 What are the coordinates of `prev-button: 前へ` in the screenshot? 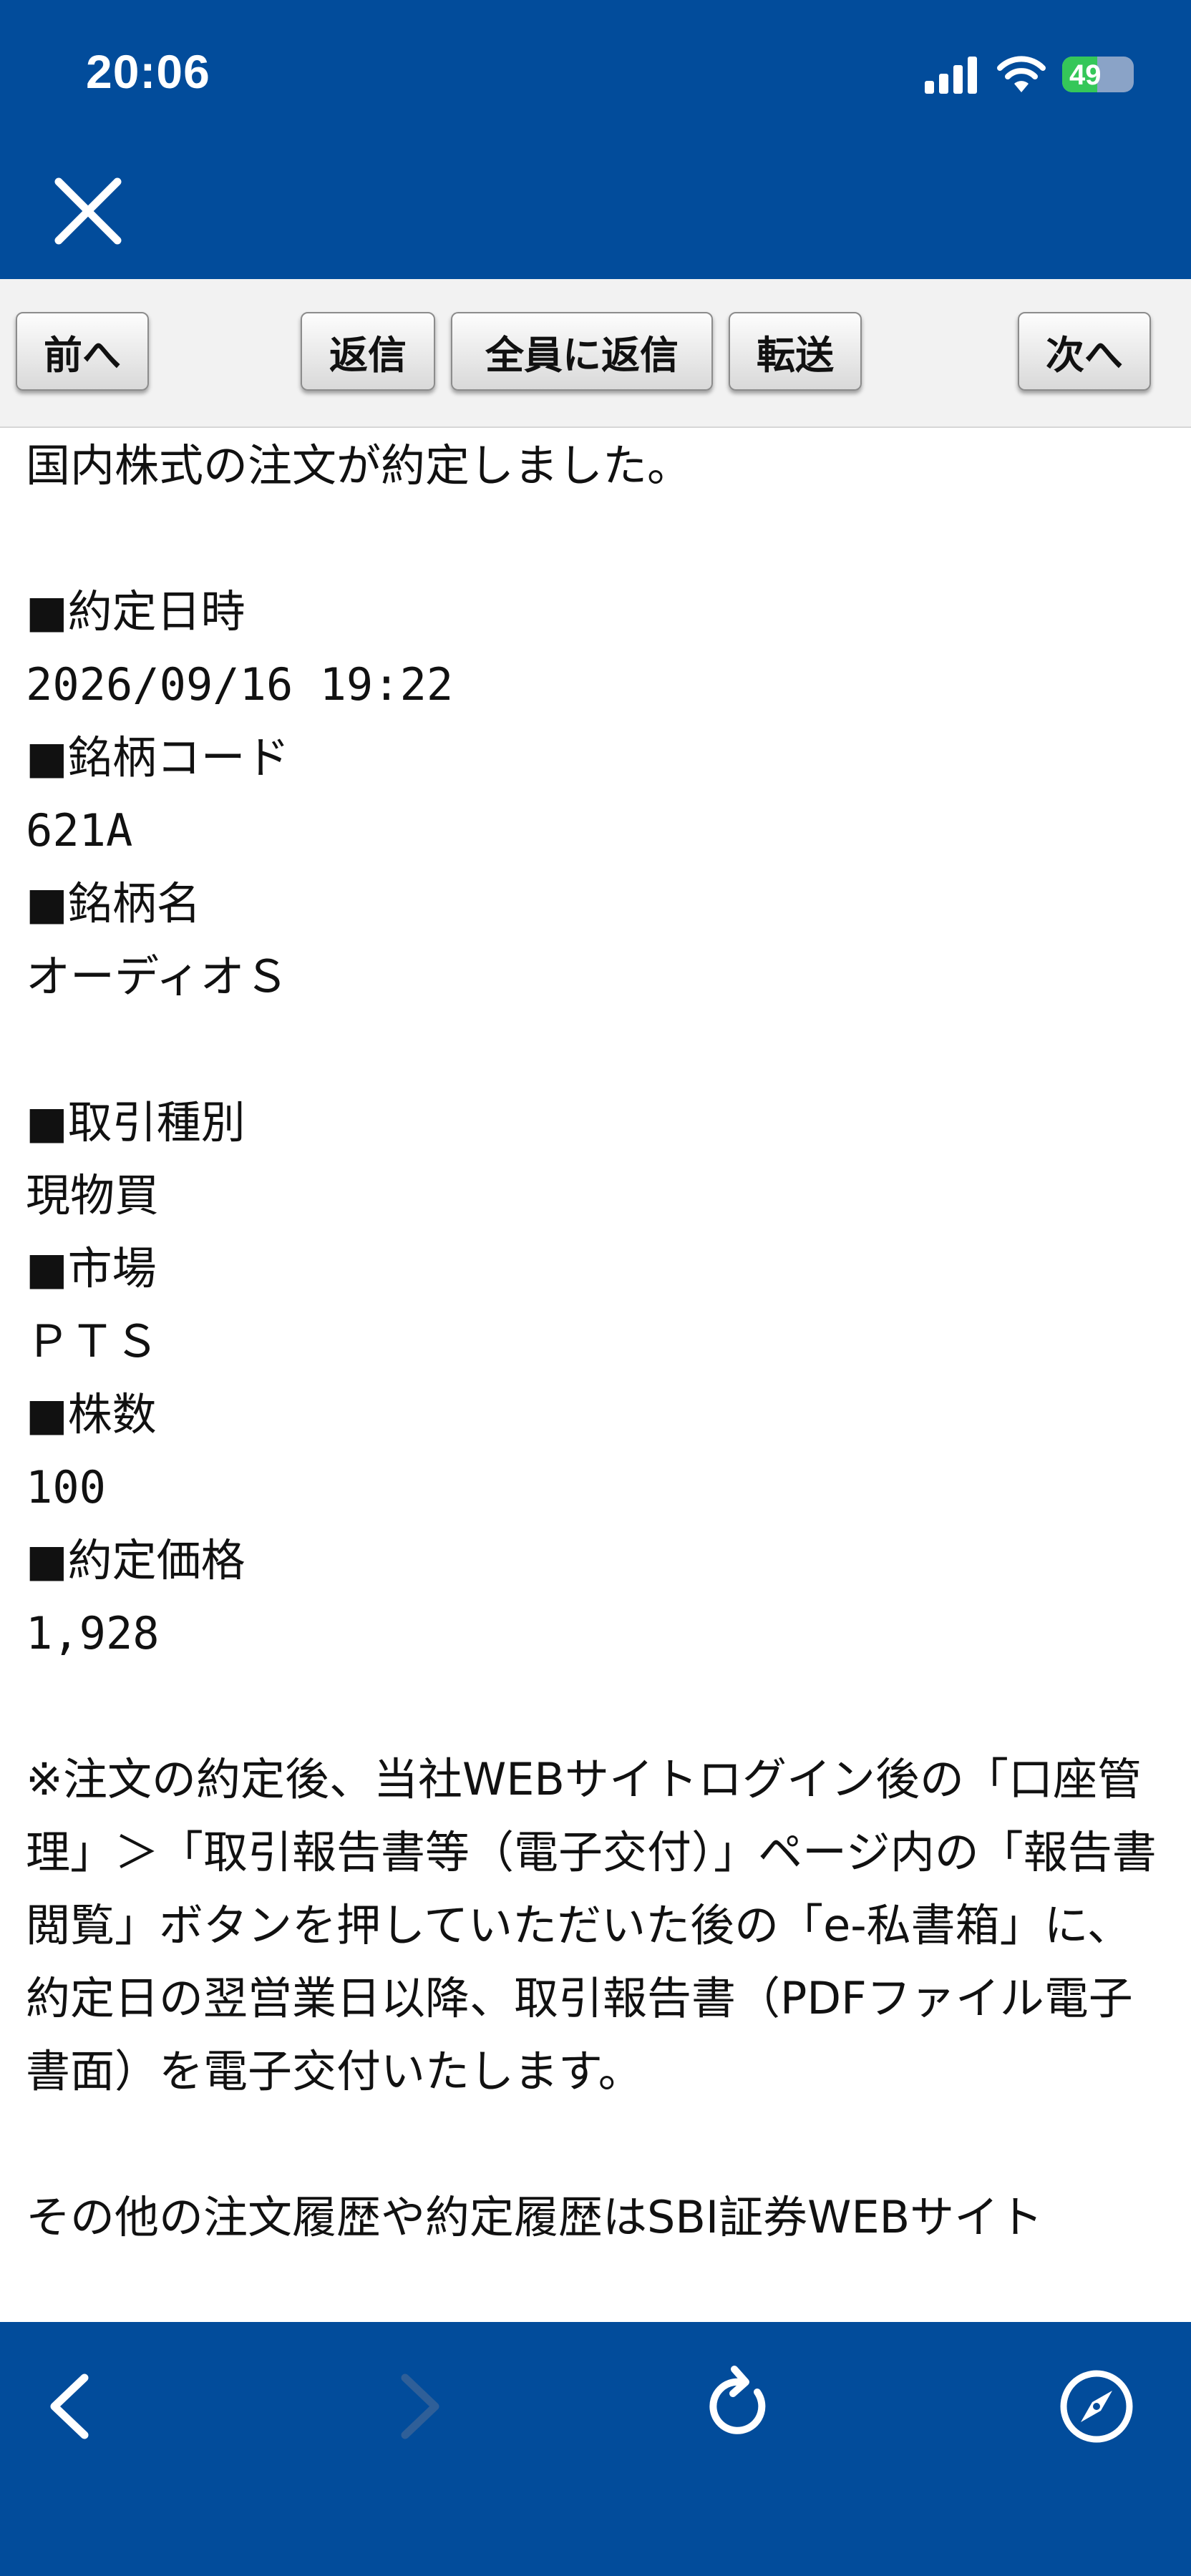 It's located at (82, 351).